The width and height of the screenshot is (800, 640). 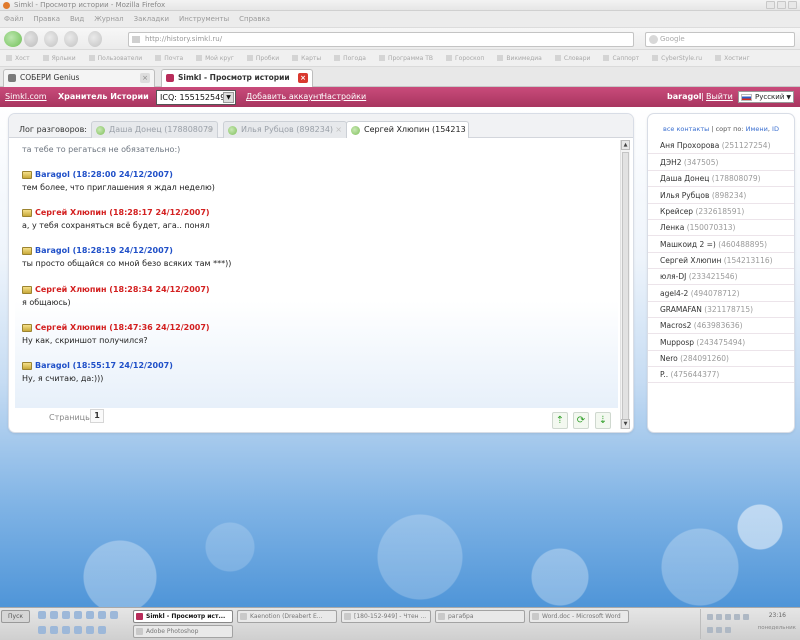 I want to click on browser-tab-simkl: Simkl - Просмотр истории ×, so click(x=237, y=78).